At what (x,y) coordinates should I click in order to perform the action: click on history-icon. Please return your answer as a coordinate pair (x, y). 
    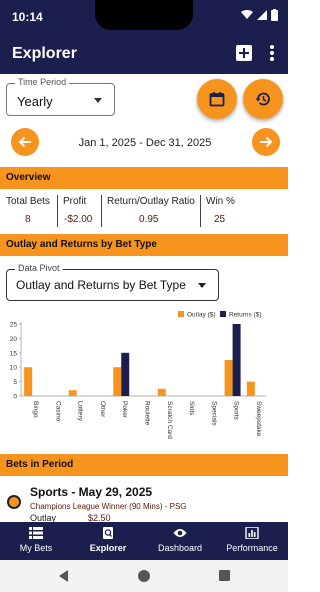
    Looking at the image, I should click on (262, 99).